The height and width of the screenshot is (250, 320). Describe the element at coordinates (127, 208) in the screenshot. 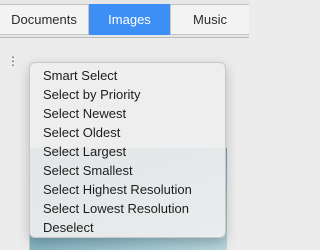

I see `menu-item-select-lowest-resolution: Select Lowest Resolution` at that location.